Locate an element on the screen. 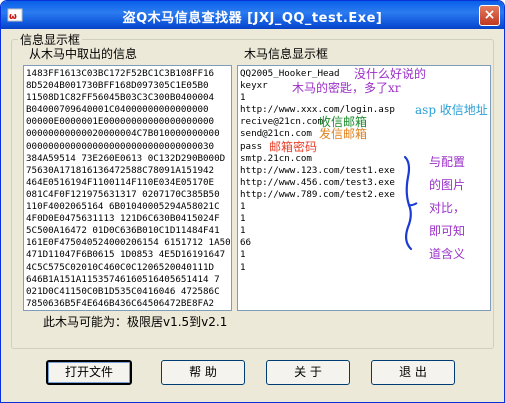 This screenshot has width=505, height=403. hex-line: 75630A171816136472588C78091A151942 is located at coordinates (120, 170).